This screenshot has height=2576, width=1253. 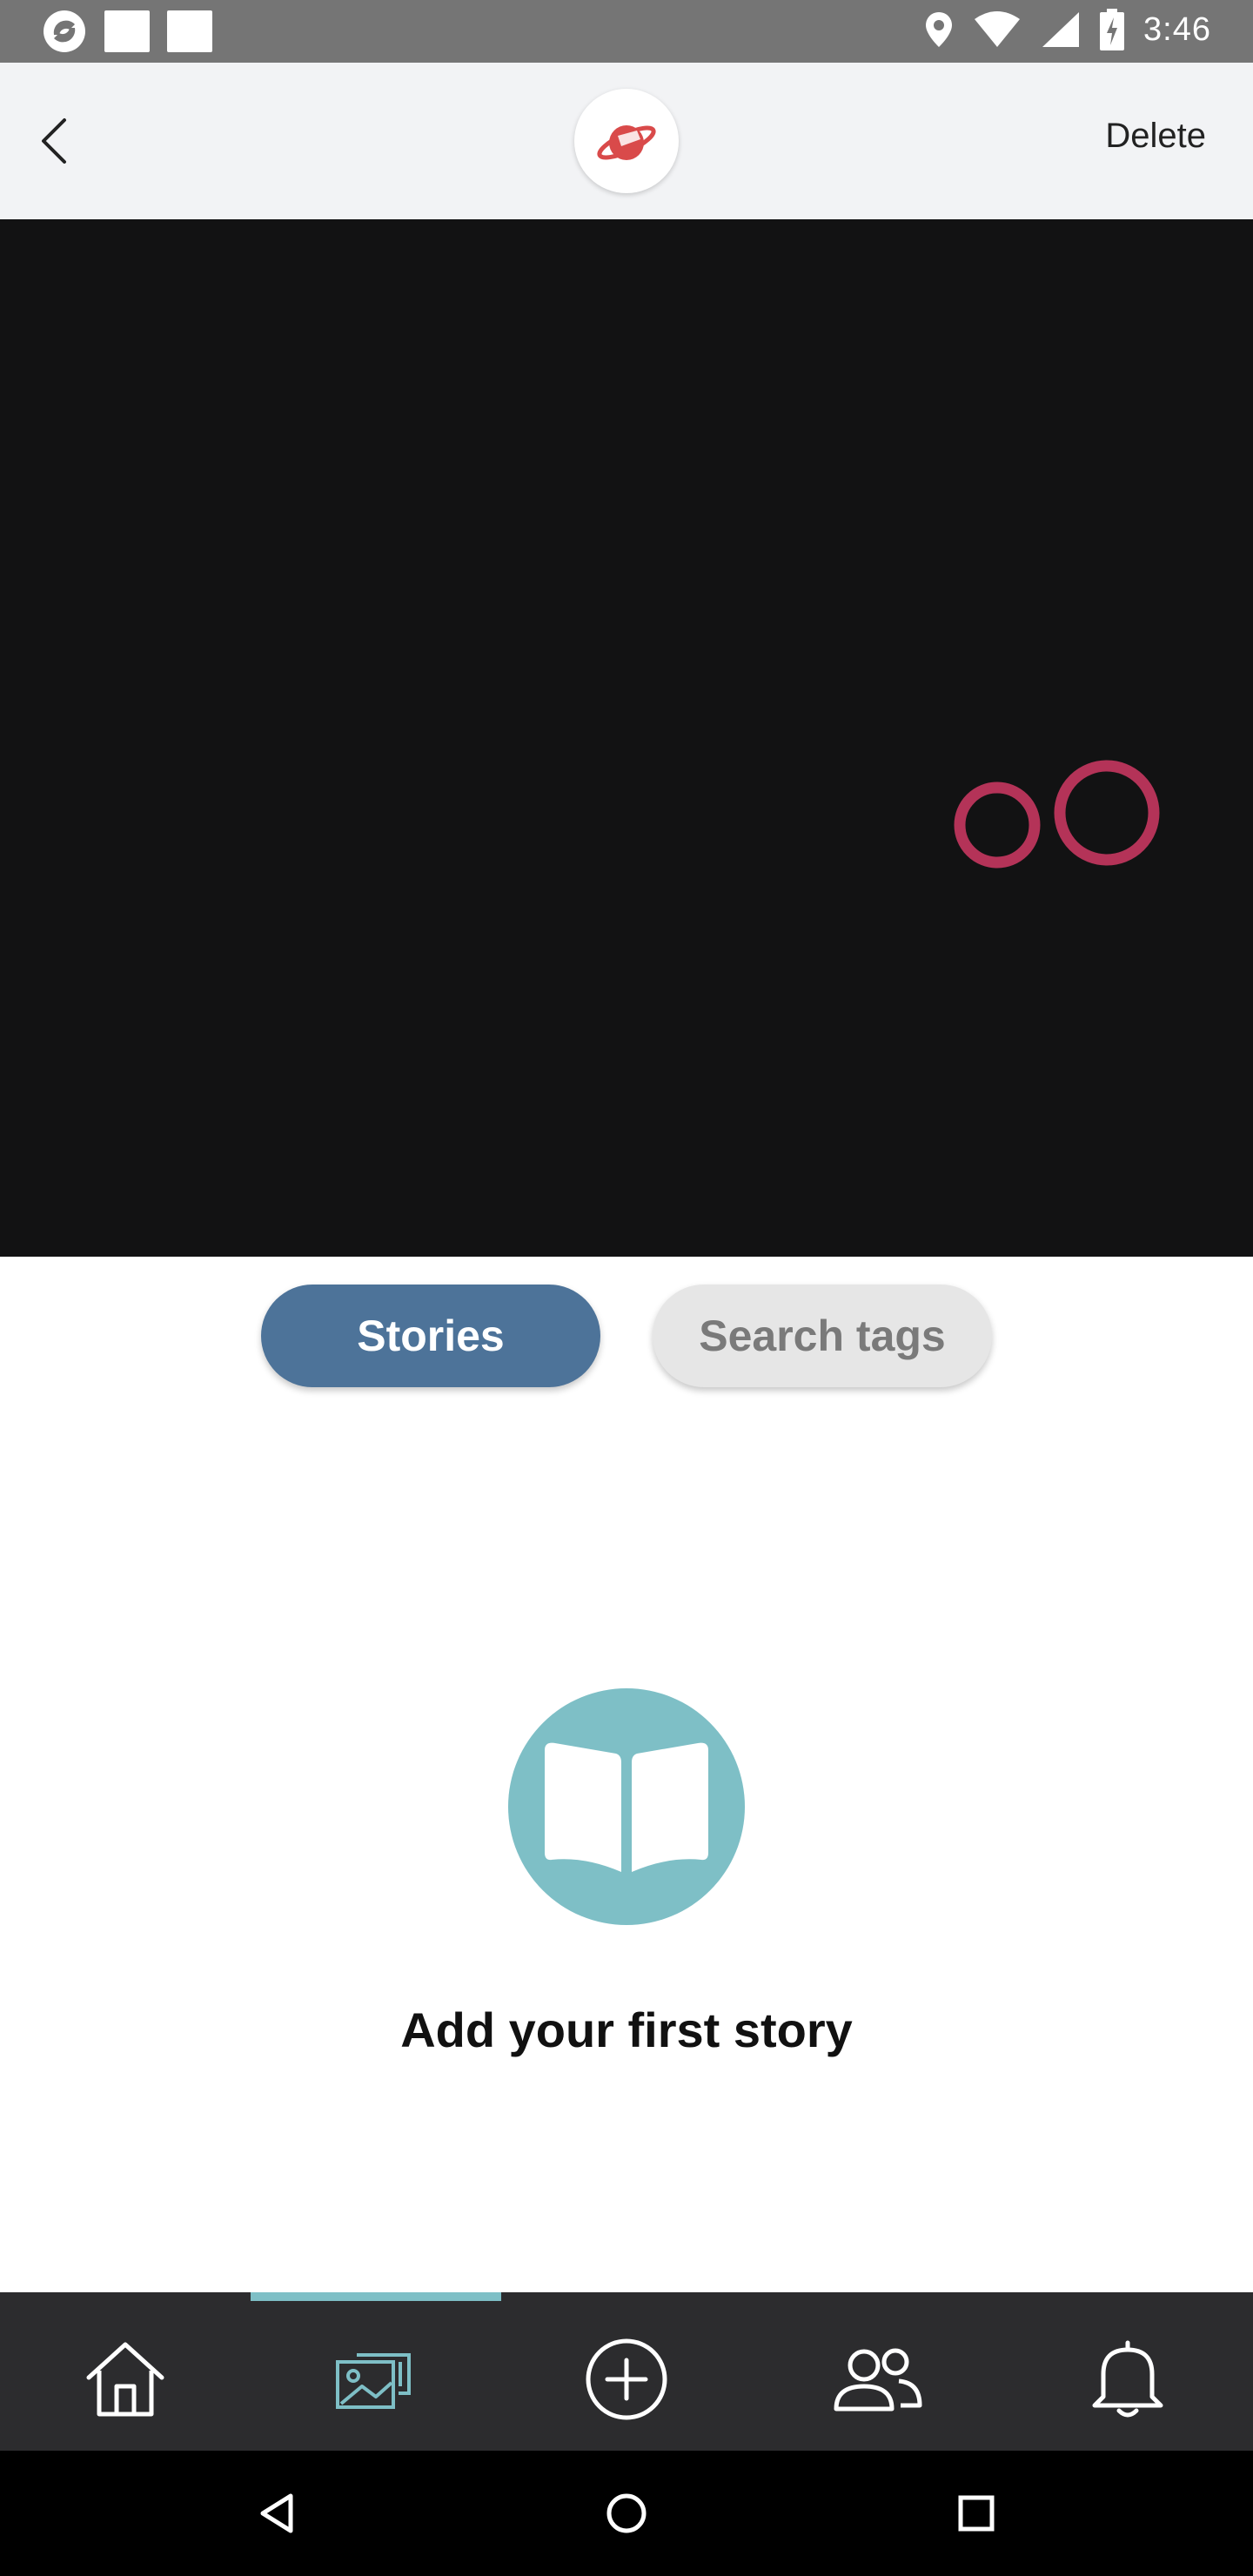 I want to click on open-book-icon, so click(x=626, y=1807).